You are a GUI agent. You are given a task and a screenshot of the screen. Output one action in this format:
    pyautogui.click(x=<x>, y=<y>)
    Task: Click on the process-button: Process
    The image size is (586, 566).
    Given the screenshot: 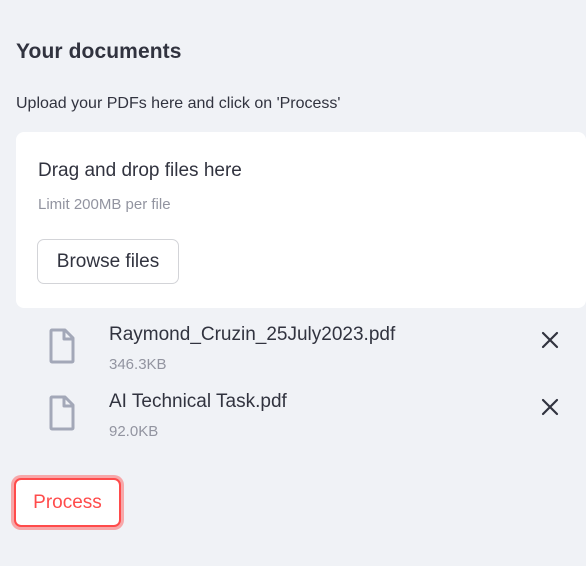 What is the action you would take?
    pyautogui.click(x=67, y=502)
    